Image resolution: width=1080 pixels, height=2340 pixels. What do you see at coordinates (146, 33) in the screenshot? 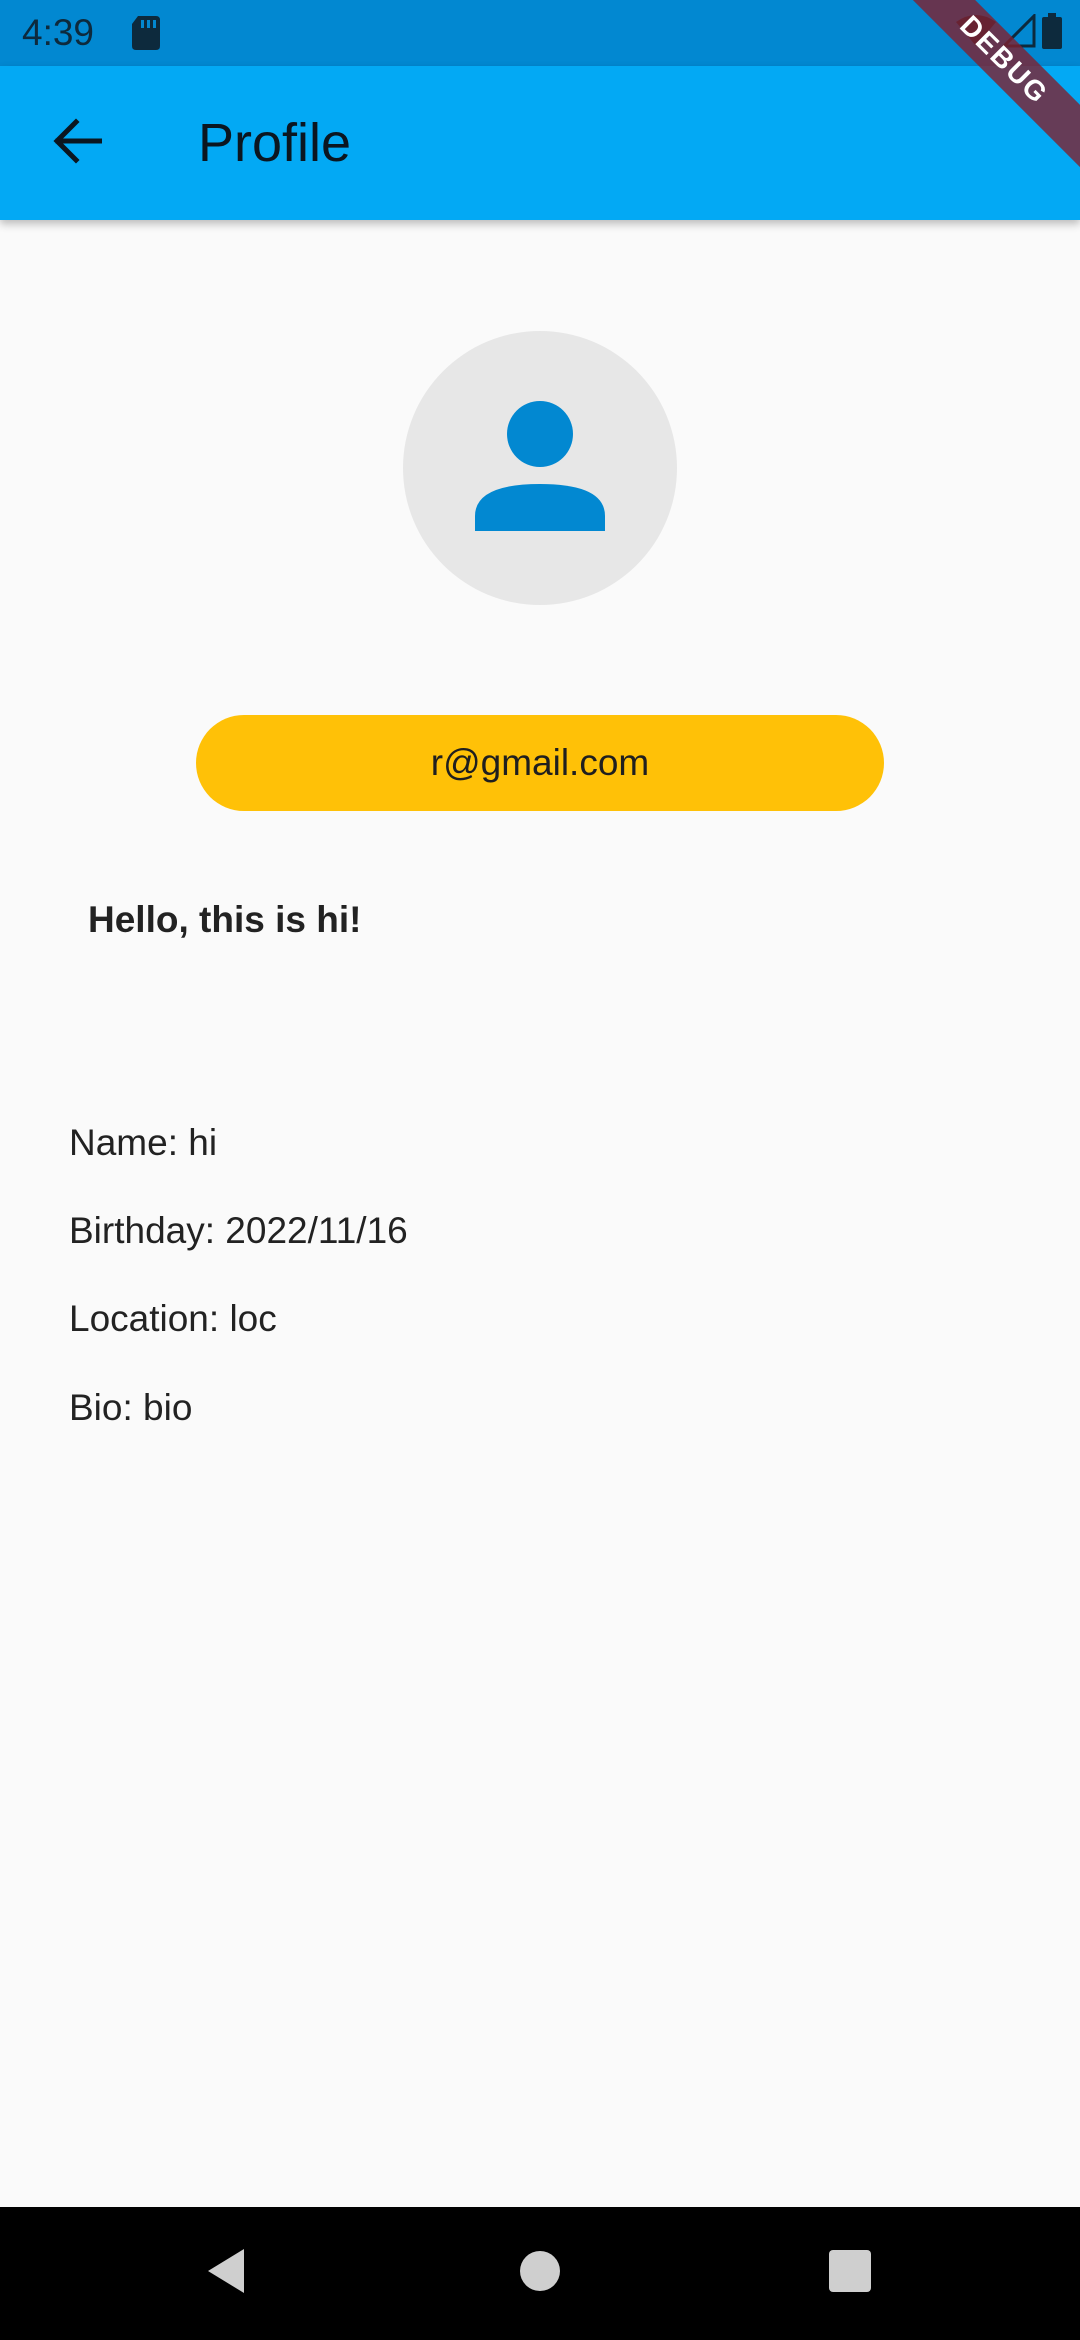
I see `sd-card-icon` at bounding box center [146, 33].